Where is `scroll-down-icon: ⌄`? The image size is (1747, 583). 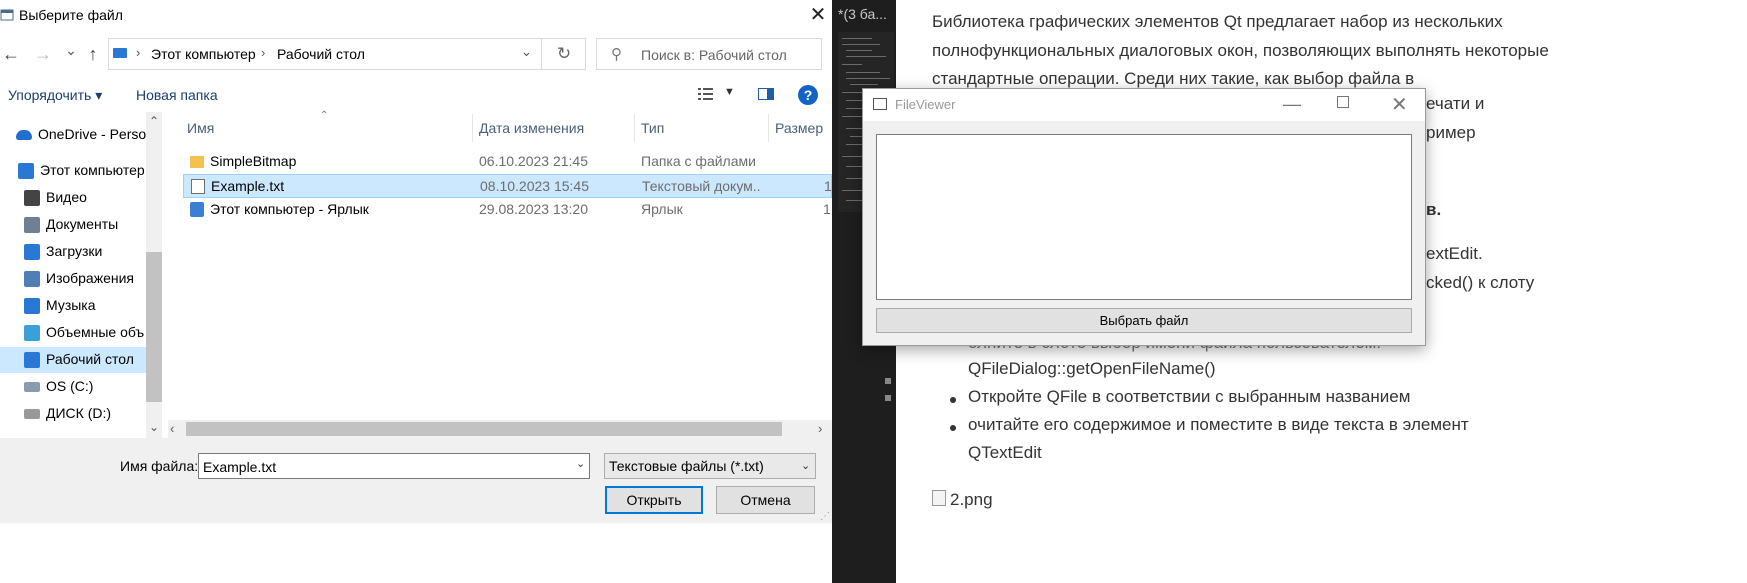 scroll-down-icon: ⌄ is located at coordinates (154, 427).